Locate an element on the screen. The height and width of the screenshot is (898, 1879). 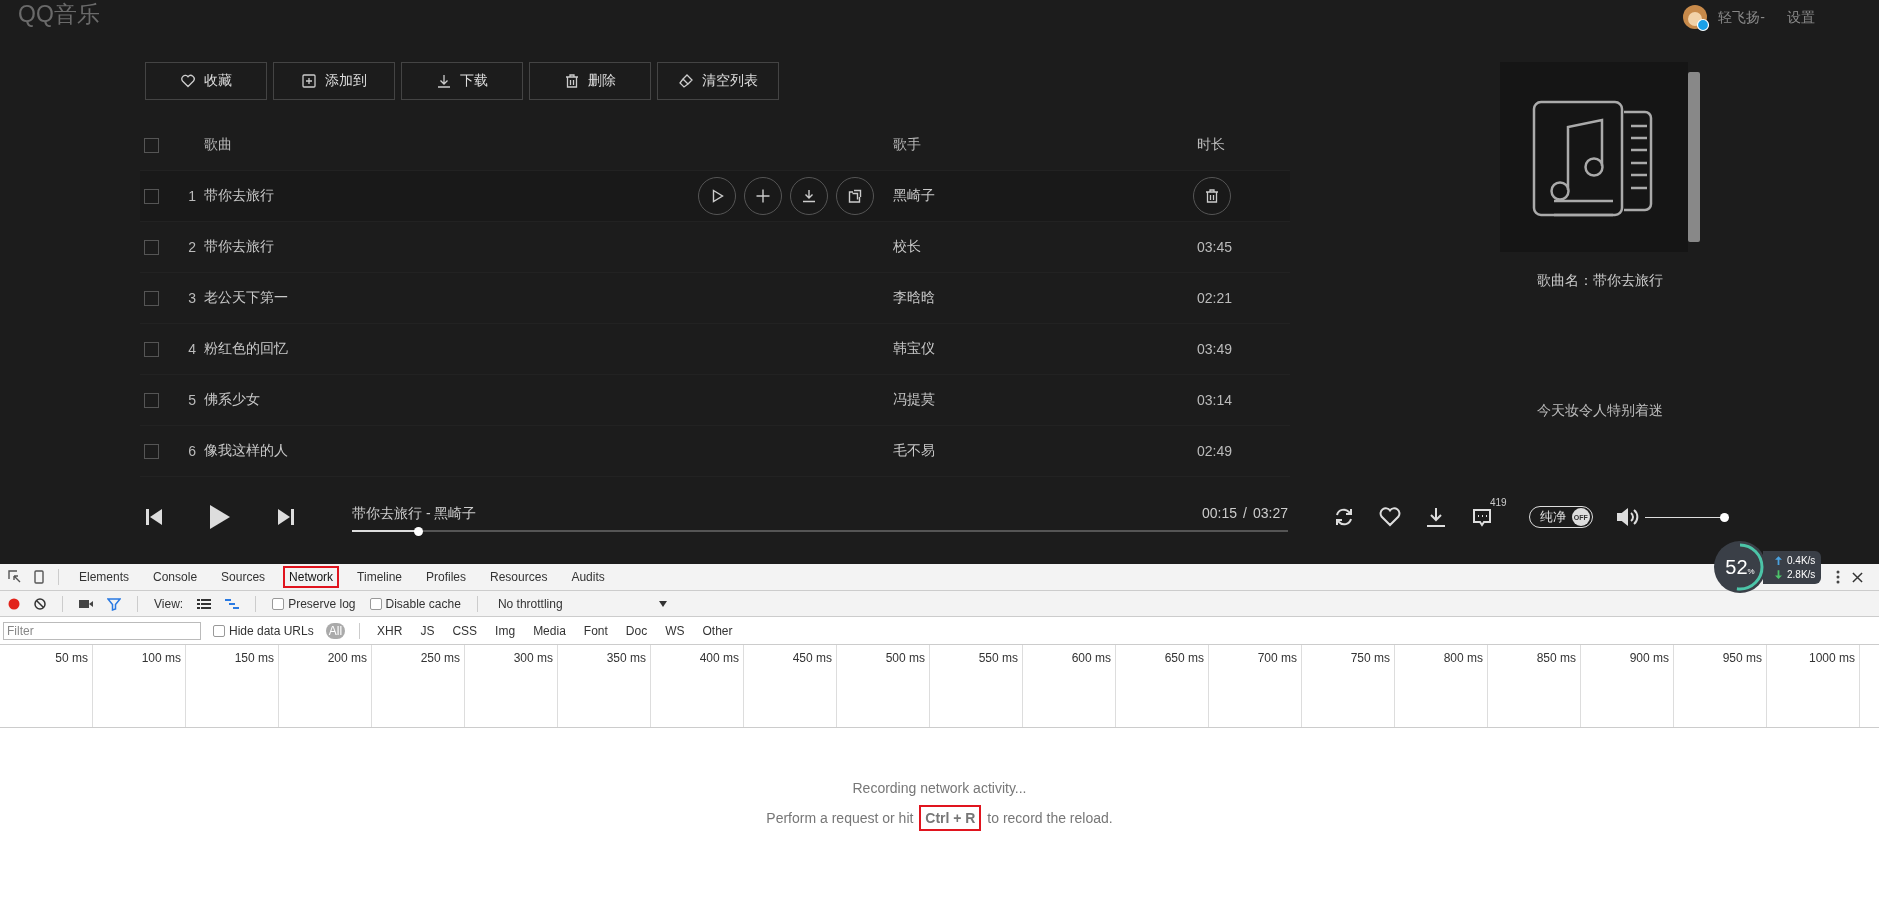
filter-field: Filter is located at coordinates (102, 630).